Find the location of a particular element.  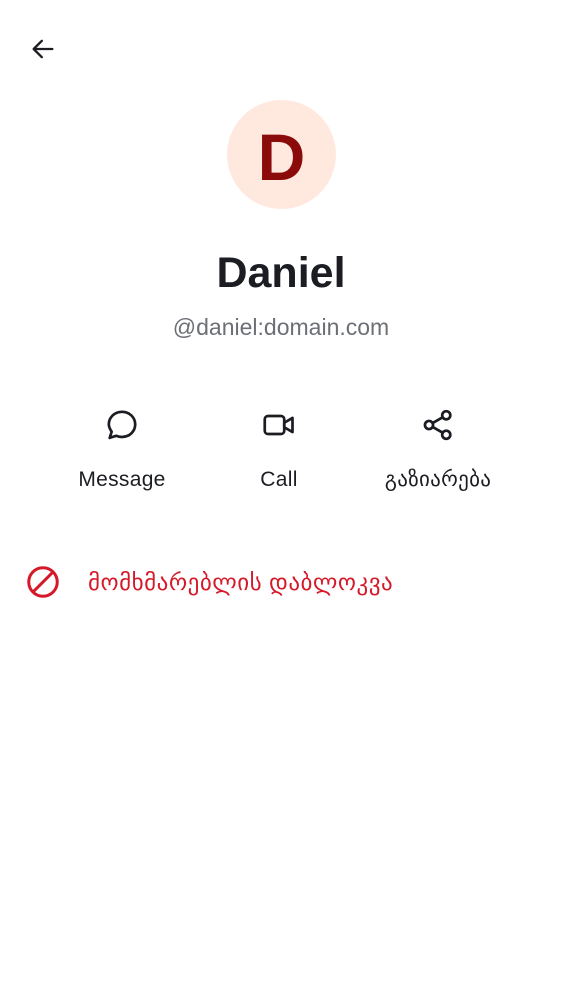

call-label: Call is located at coordinates (279, 479).